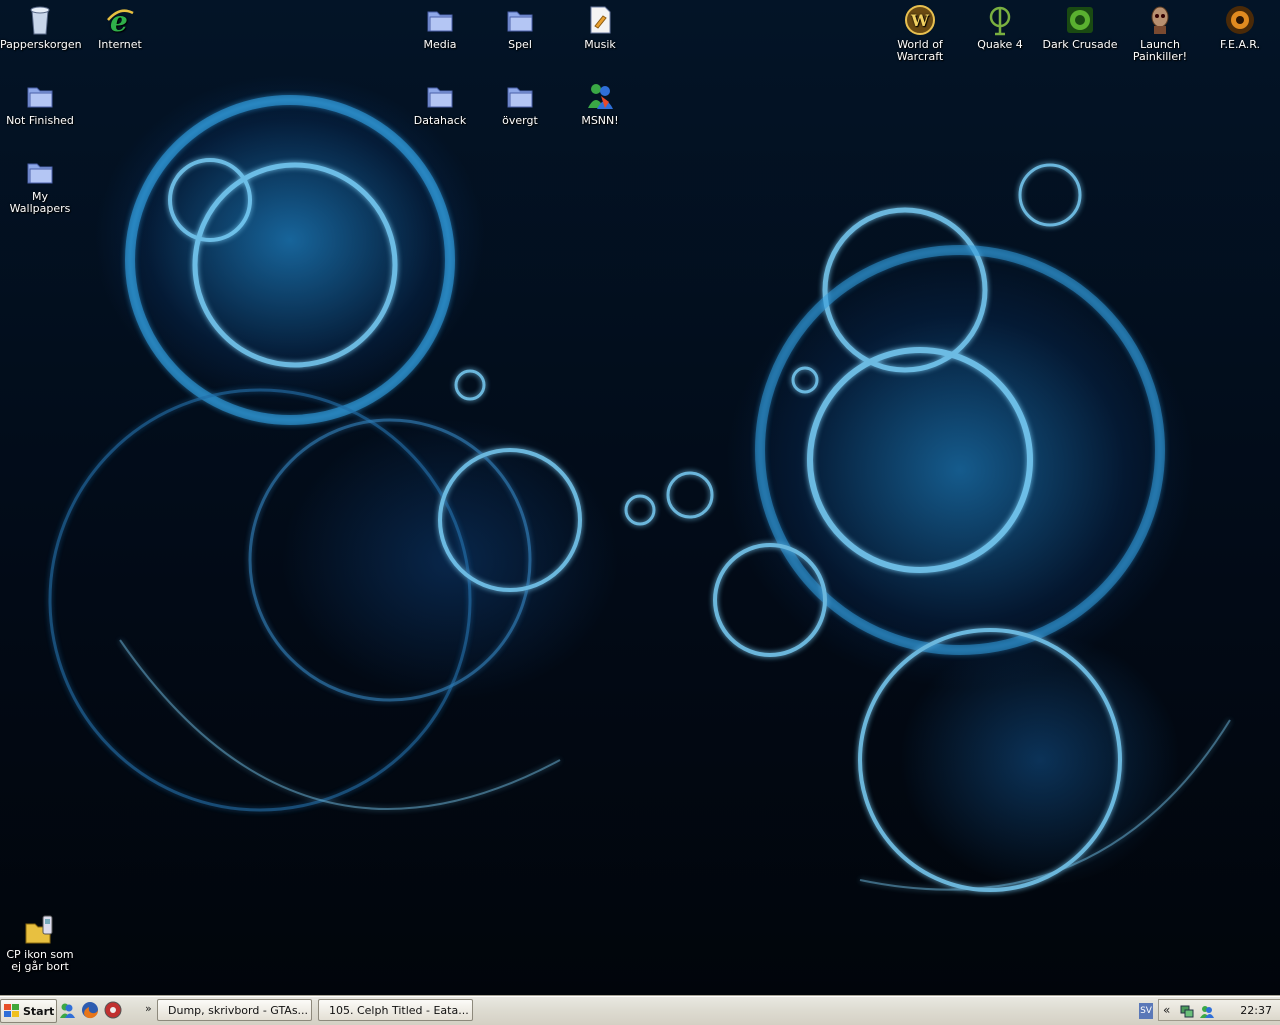 The height and width of the screenshot is (1025, 1280). Describe the element at coordinates (148, 1008) in the screenshot. I see `quick-launch-chevron-icon: »` at that location.